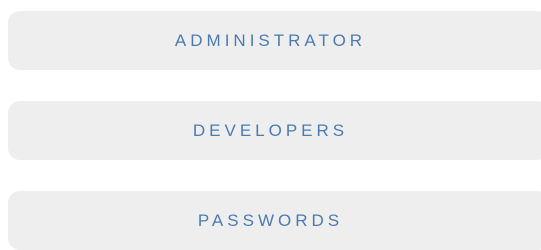 Image resolution: width=541 pixels, height=250 pixels. What do you see at coordinates (270, 130) in the screenshot?
I see `developers-button-label: DEVELOPERS` at bounding box center [270, 130].